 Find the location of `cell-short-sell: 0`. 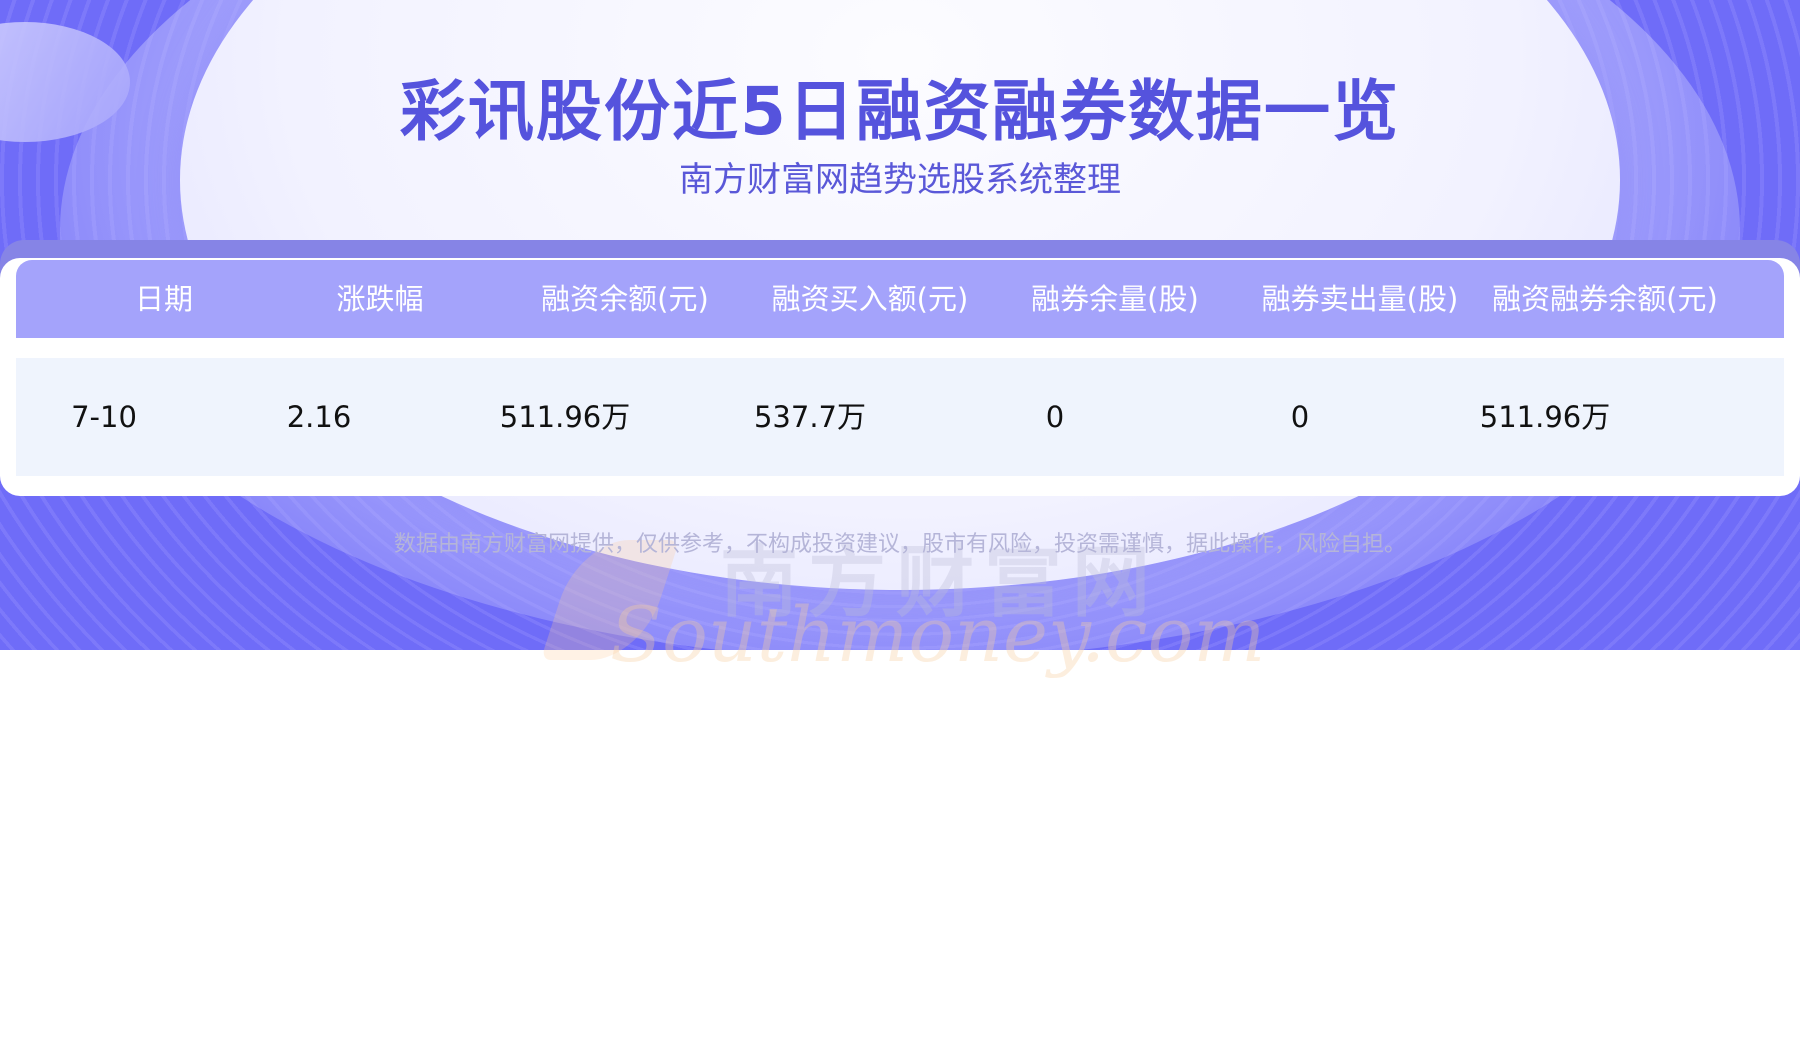

cell-short-sell: 0 is located at coordinates (1300, 417).